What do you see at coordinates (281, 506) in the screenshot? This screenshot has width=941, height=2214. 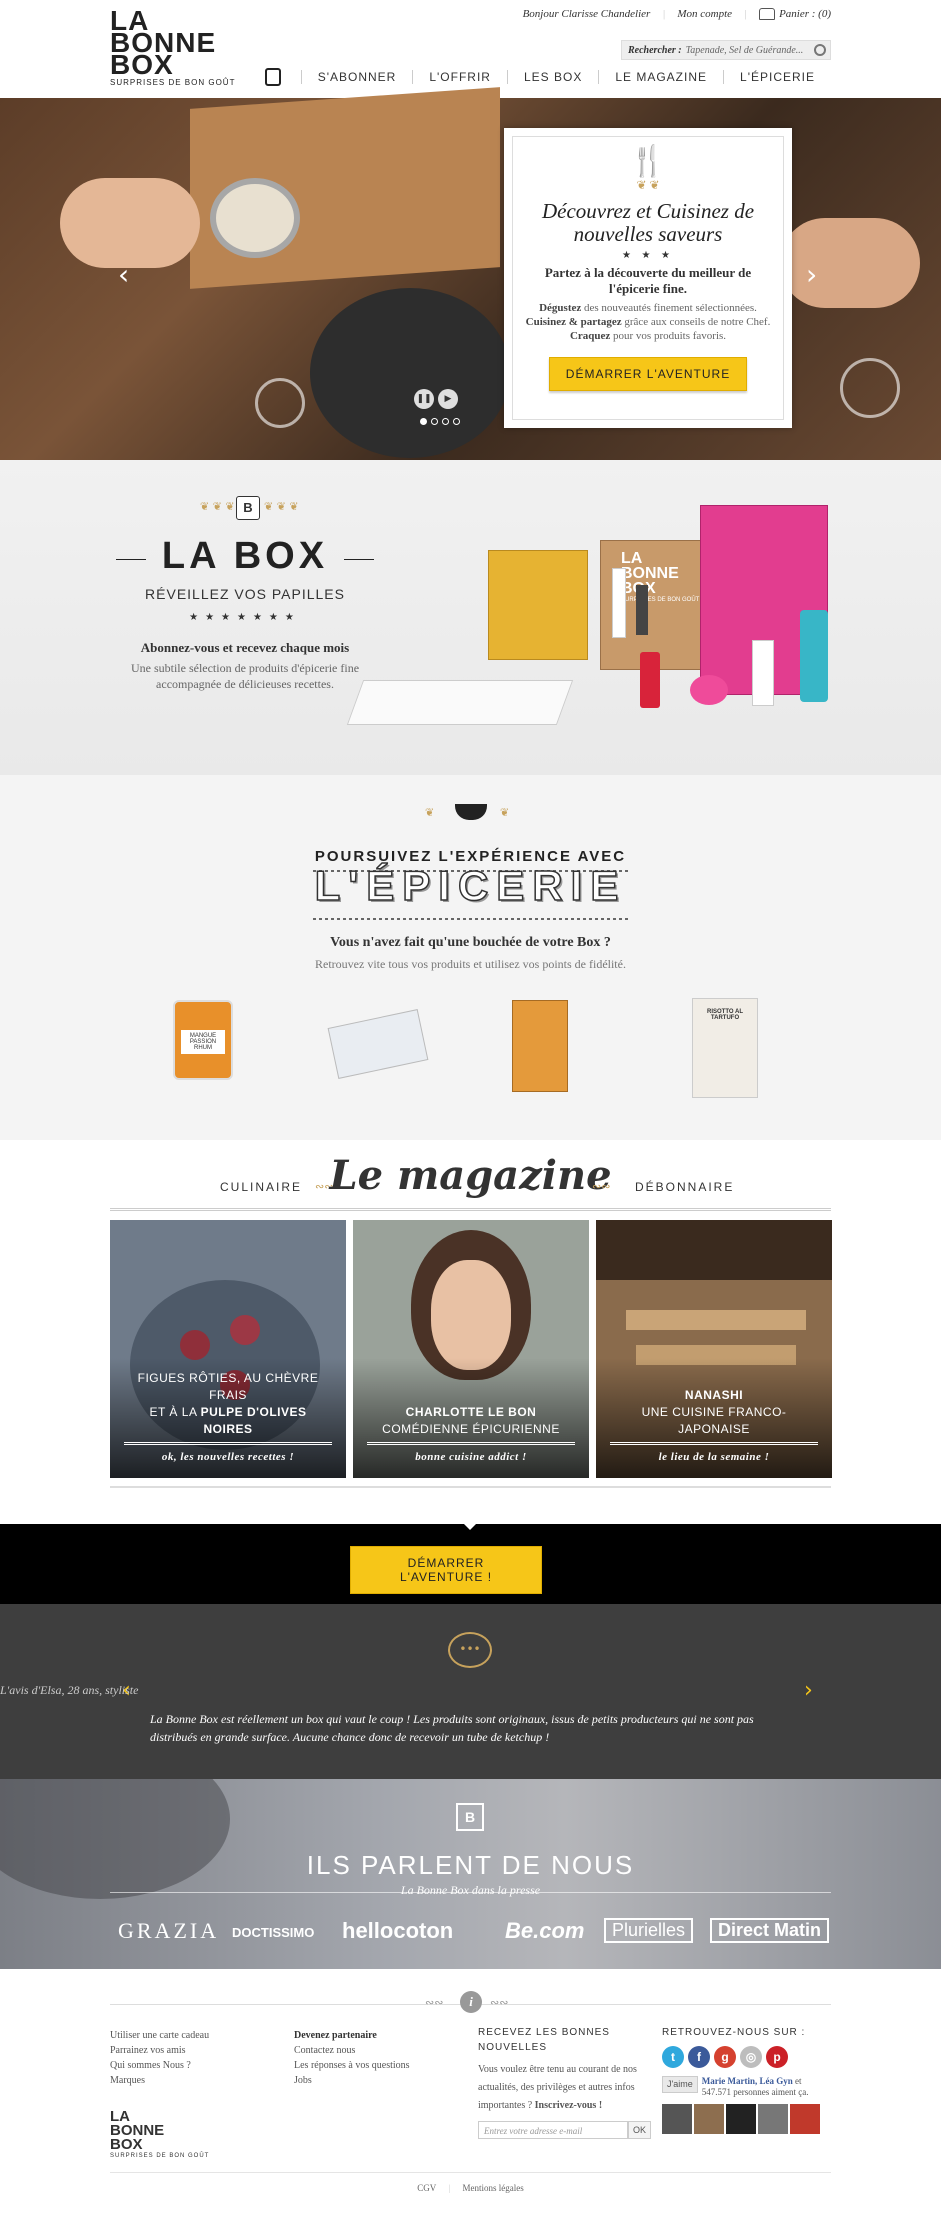 I see `laurel-icon: ❦ ❦ ❦` at bounding box center [281, 506].